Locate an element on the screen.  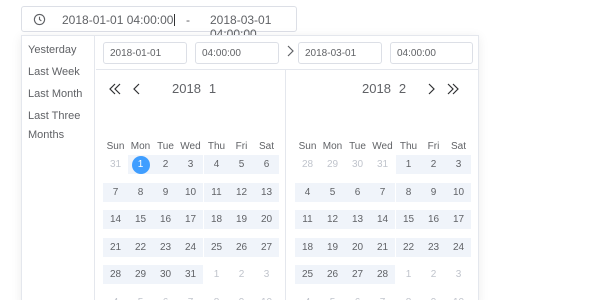
prev-month-button is located at coordinates (137, 89).